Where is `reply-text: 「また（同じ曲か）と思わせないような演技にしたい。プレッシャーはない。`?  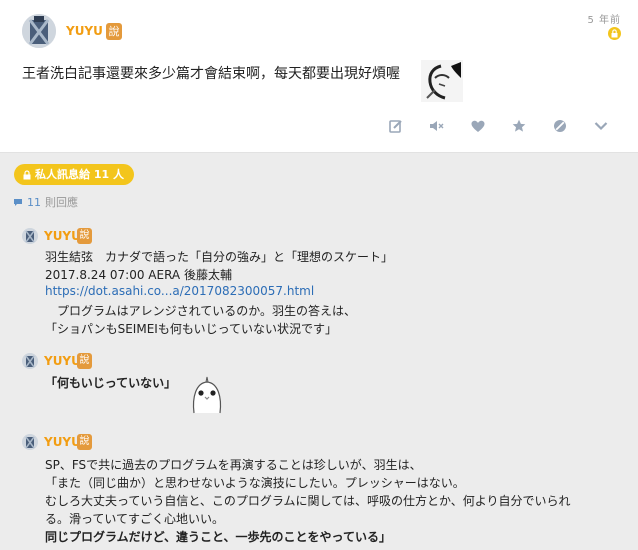 reply-text: 「また（同じ曲か）と思わせないような演技にしたい。プレッシャーはない。 is located at coordinates (255, 483).